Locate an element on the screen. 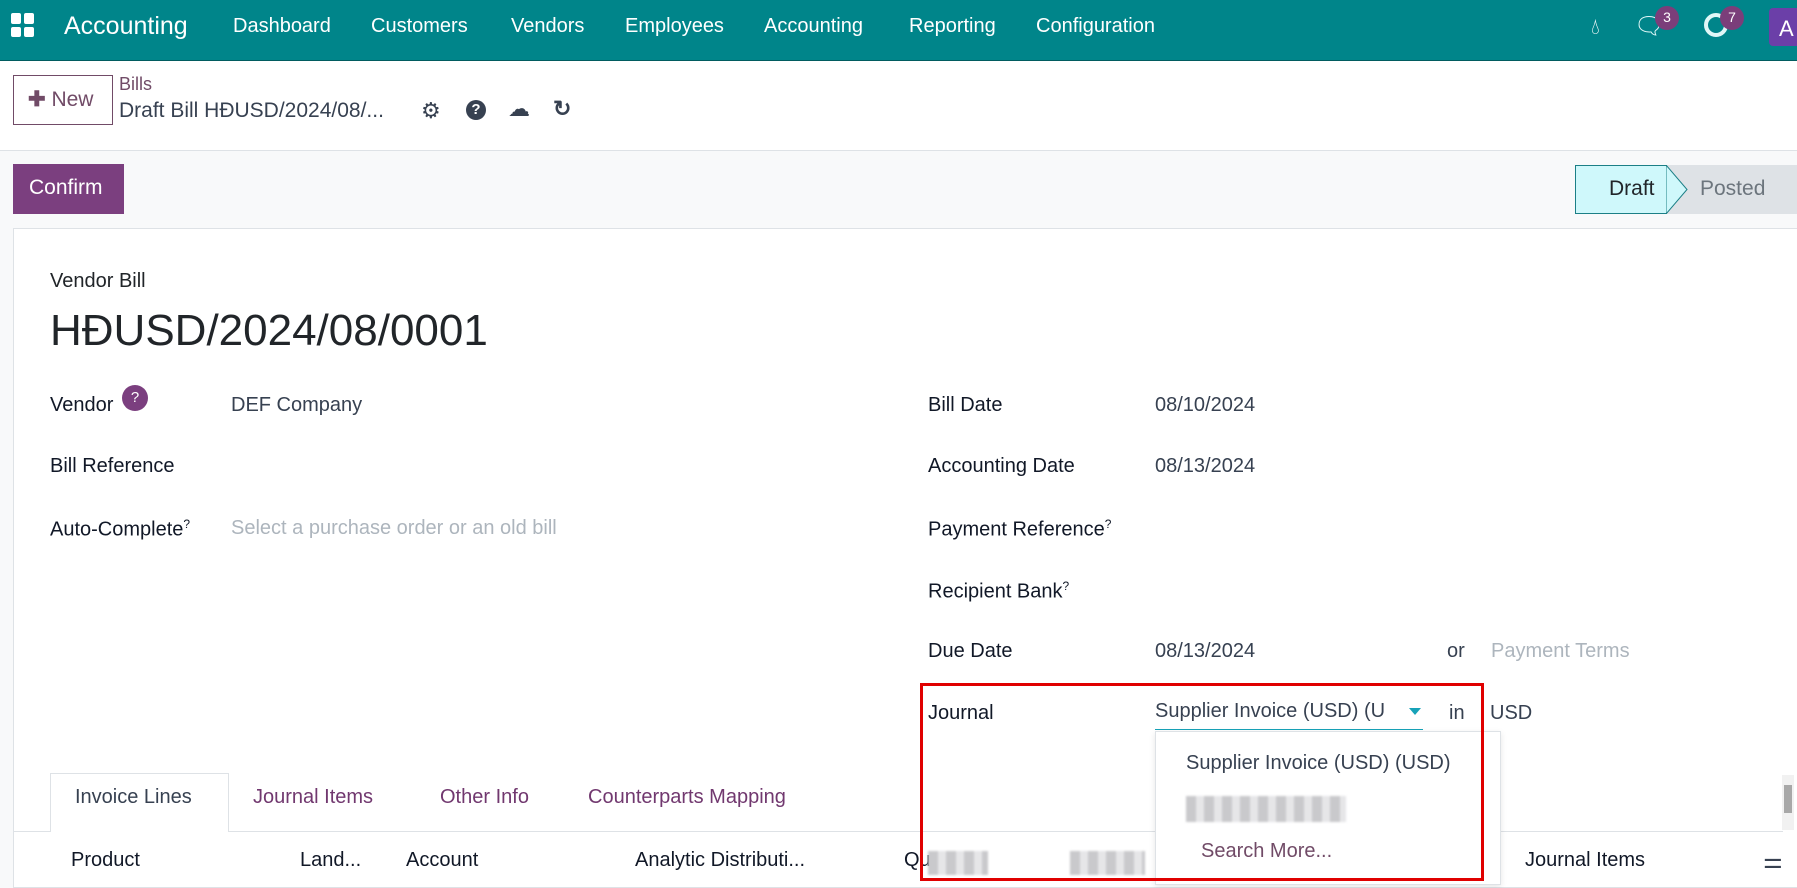  accounting-date-field: 08/13/2024 is located at coordinates (1205, 466).